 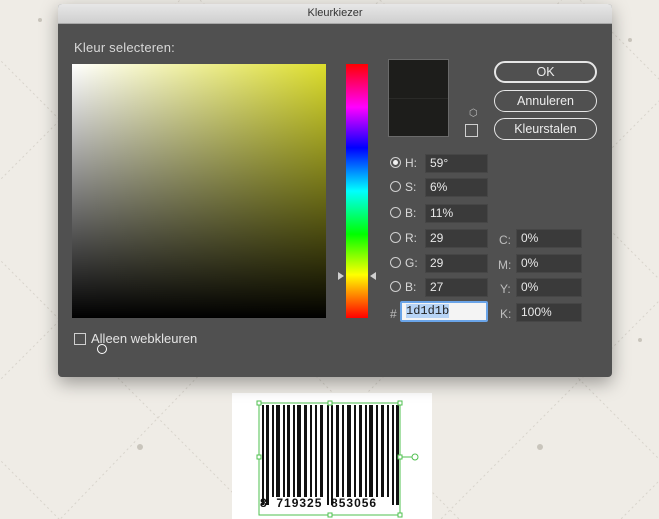 I want to click on web-colors-only-label: Alleen webkleuren, so click(x=144, y=338).